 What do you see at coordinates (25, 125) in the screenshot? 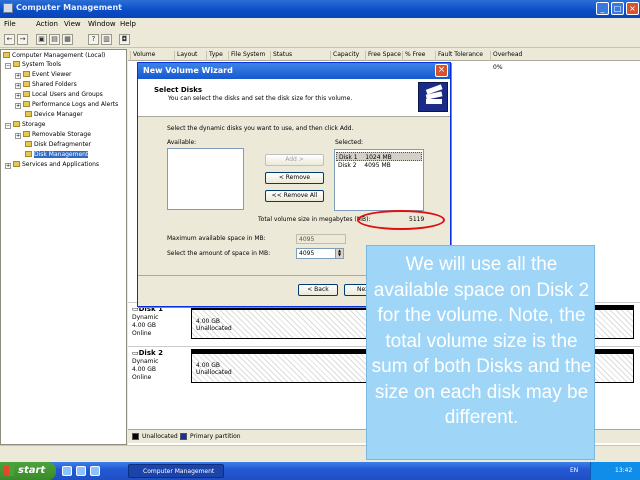
I see `tree-item-storage: − Storage` at bounding box center [25, 125].